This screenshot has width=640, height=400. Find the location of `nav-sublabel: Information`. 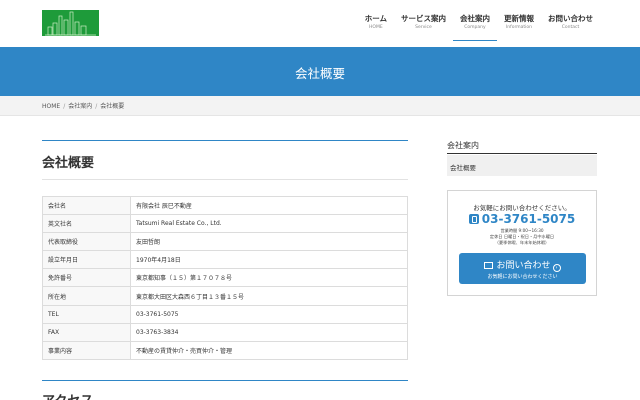

nav-sublabel: Information is located at coordinates (519, 27).